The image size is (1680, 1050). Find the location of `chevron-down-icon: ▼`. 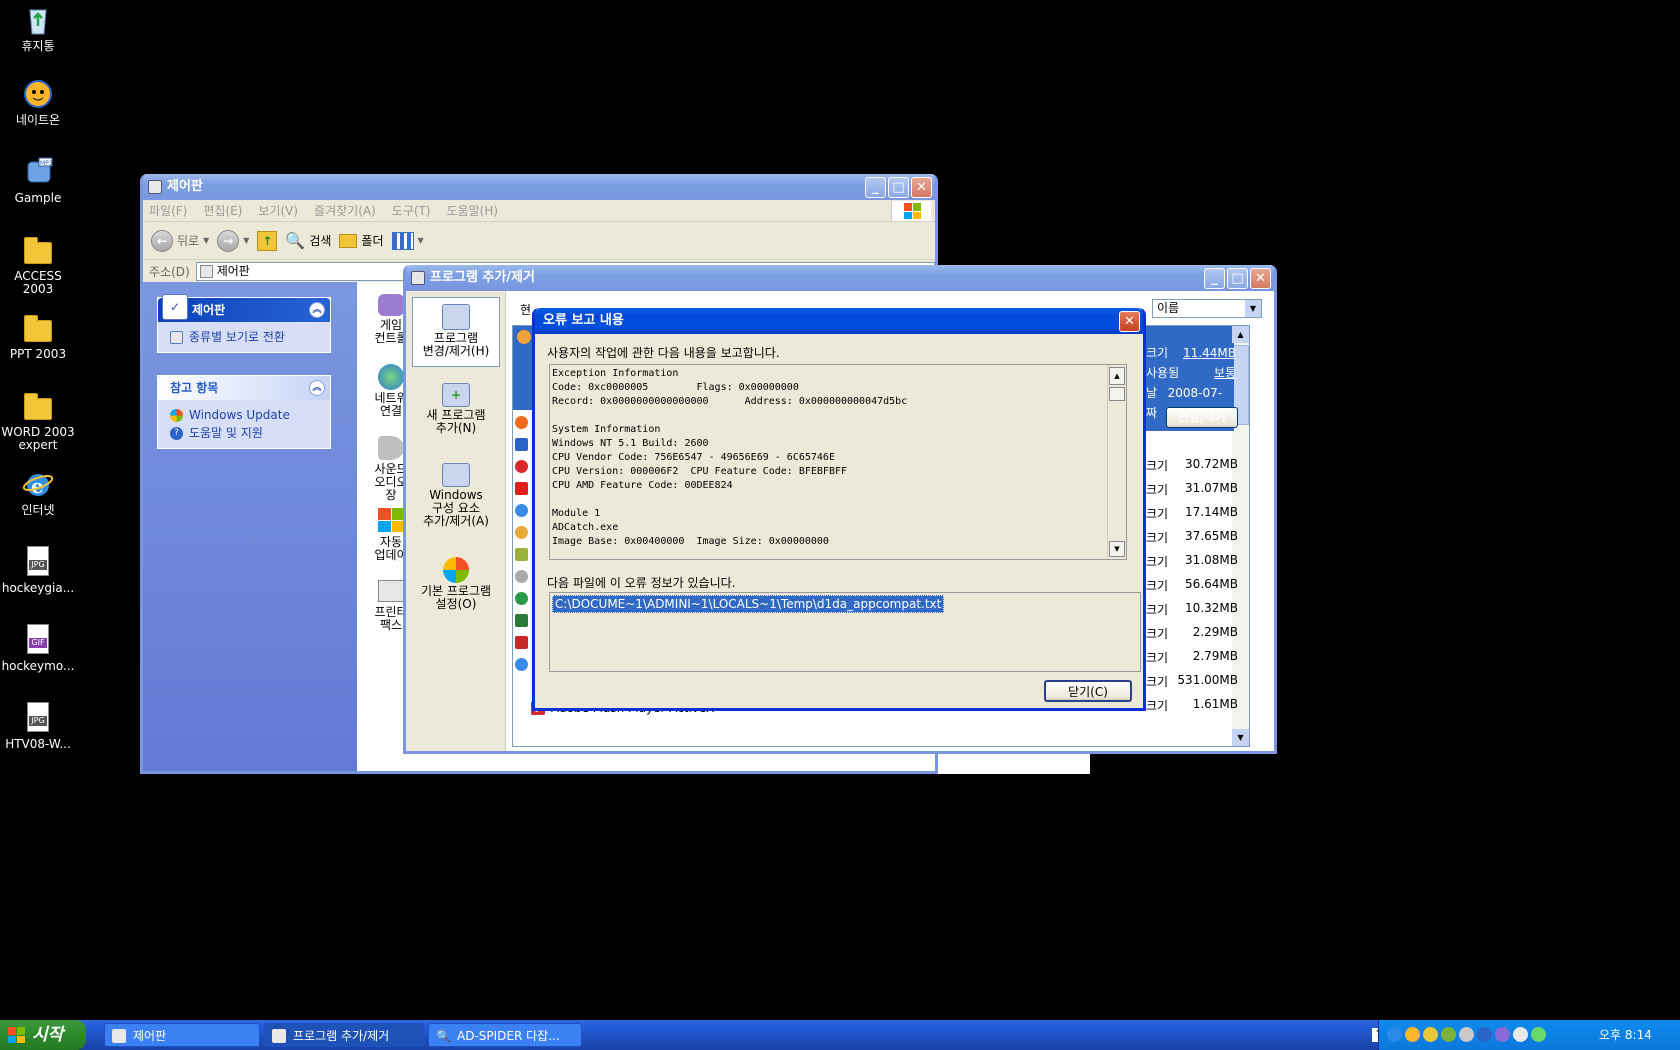

chevron-down-icon: ▼ is located at coordinates (1253, 308).